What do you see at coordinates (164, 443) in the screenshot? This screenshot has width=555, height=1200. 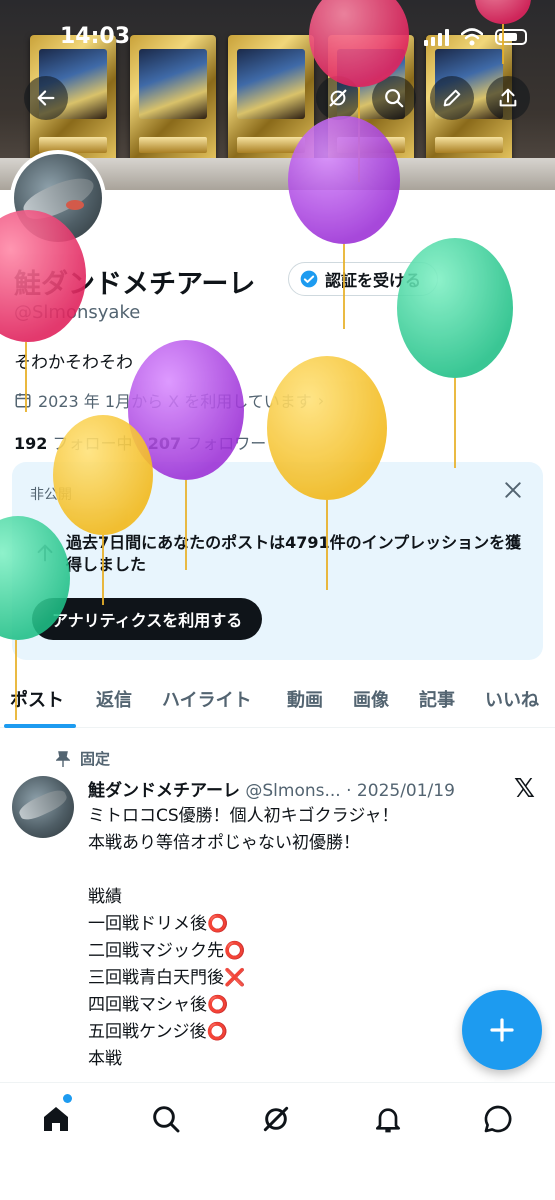 I see `followers-count: 207` at bounding box center [164, 443].